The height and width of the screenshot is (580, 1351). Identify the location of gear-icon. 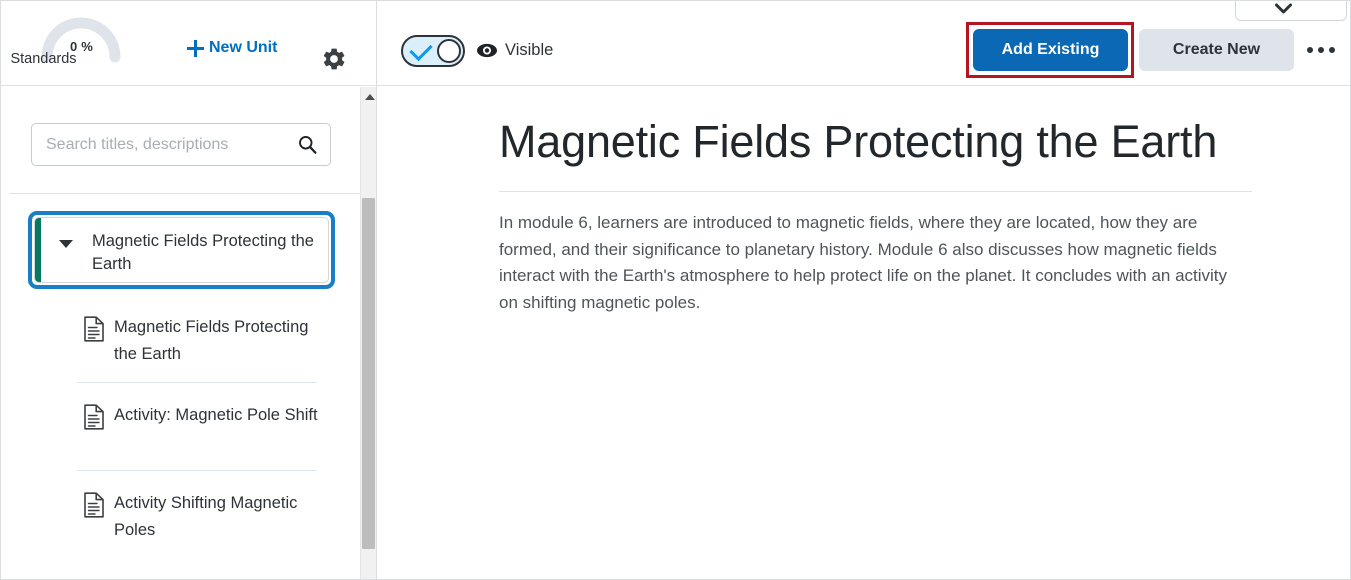
(334, 59).